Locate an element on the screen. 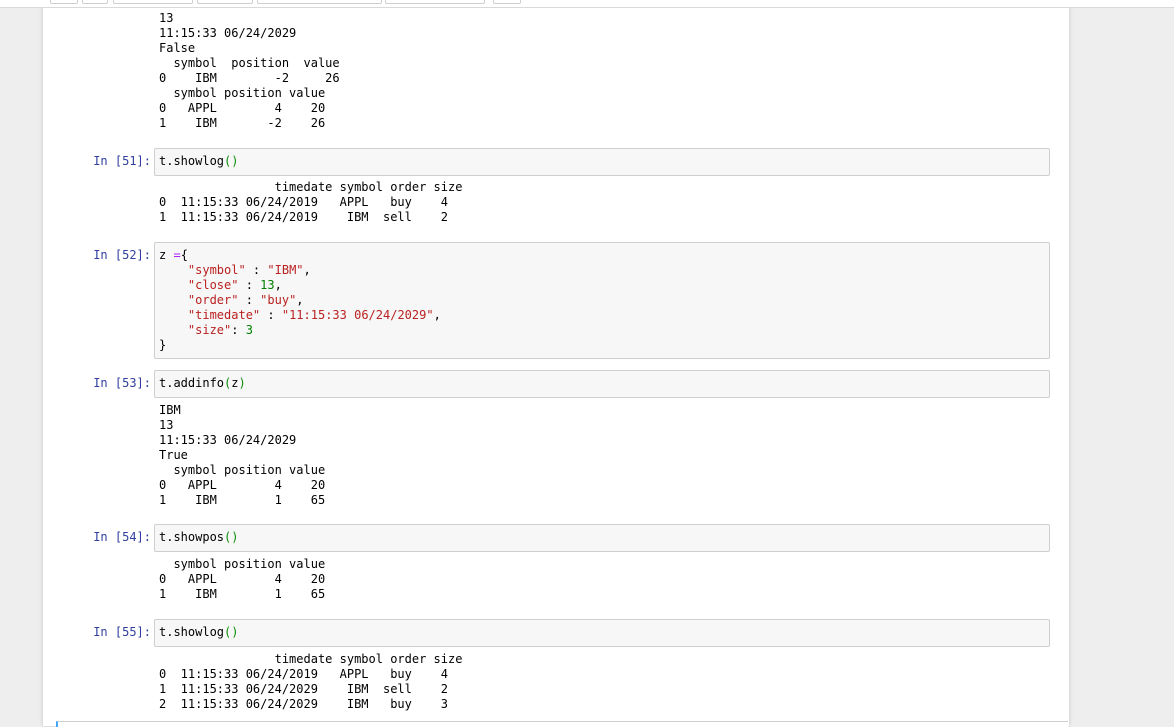  selected-cell-edge is located at coordinates (562, 724).